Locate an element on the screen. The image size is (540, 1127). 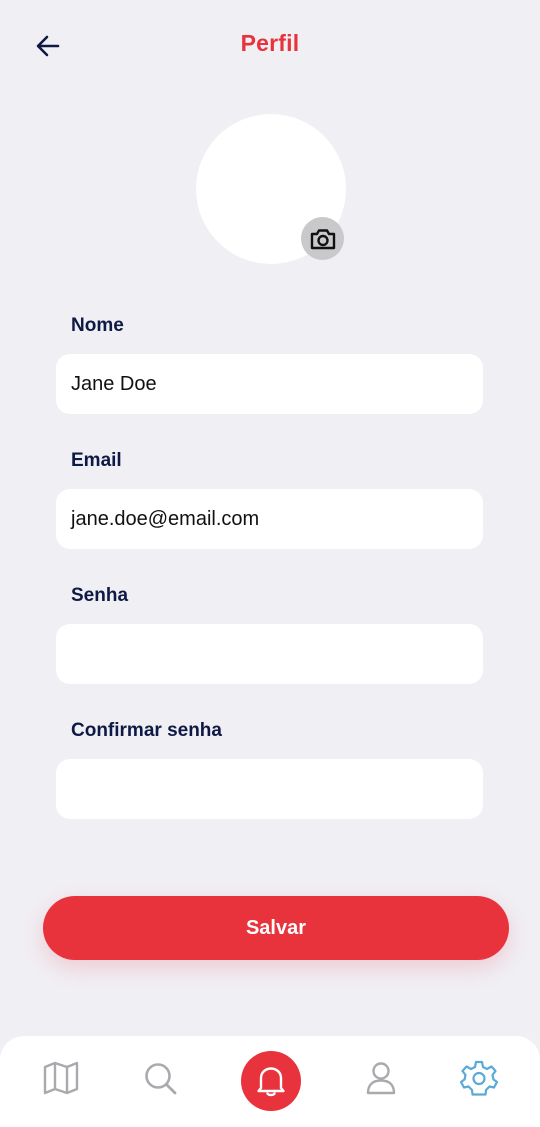
map-icon is located at coordinates (61, 1078).